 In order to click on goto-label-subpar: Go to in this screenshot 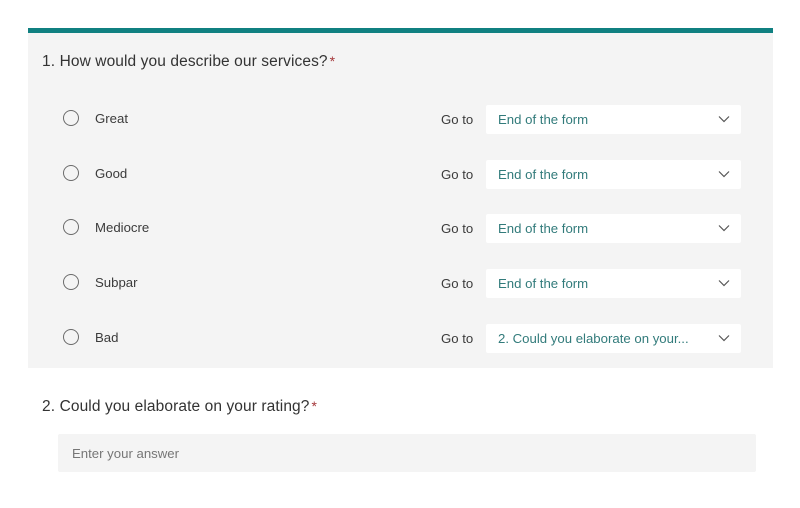, I will do `click(457, 283)`.